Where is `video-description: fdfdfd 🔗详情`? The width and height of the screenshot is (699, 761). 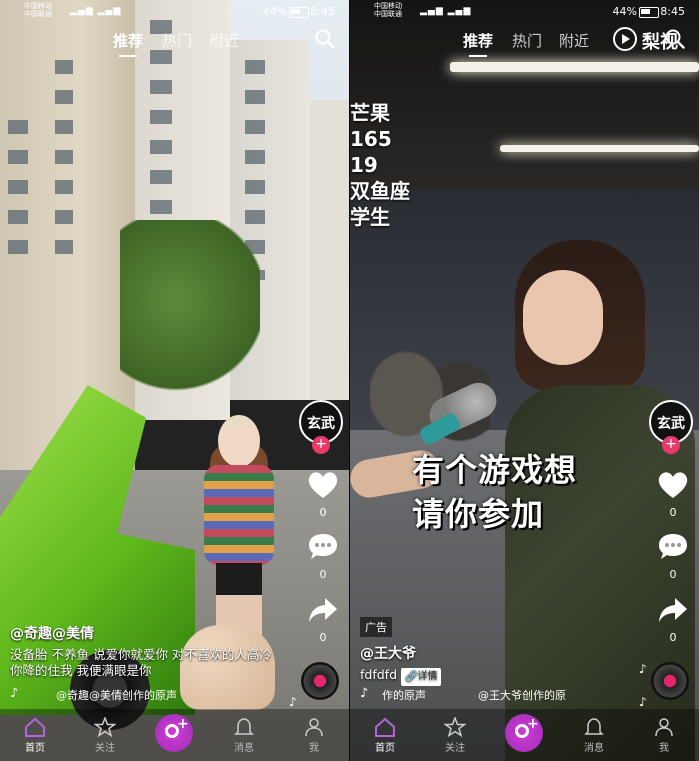
video-description: fdfdfd 🔗详情 is located at coordinates (495, 676).